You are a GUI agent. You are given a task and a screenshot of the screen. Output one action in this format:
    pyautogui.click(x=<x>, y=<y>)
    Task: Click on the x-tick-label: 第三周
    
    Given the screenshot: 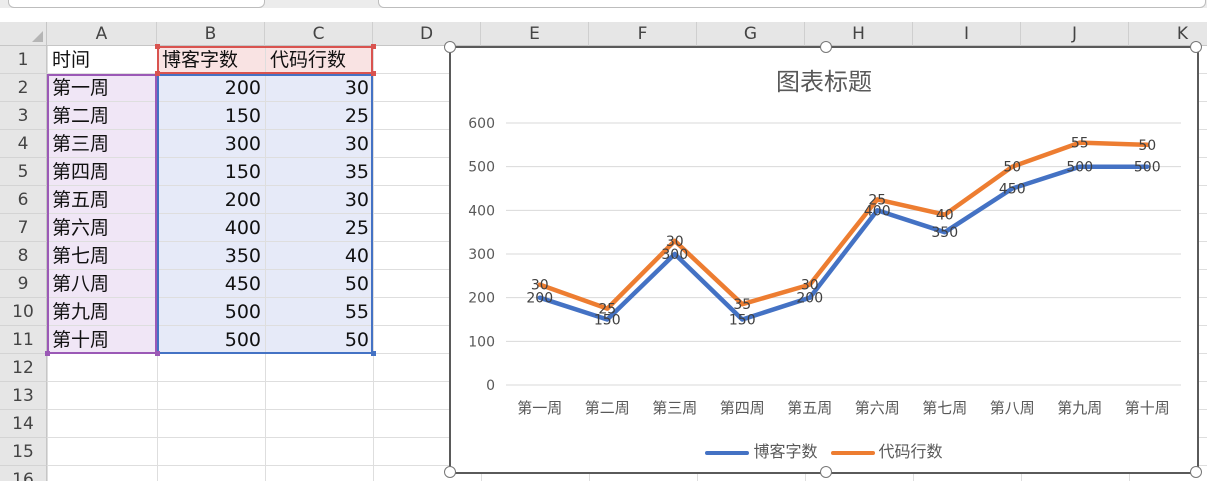 What is the action you would take?
    pyautogui.click(x=674, y=408)
    